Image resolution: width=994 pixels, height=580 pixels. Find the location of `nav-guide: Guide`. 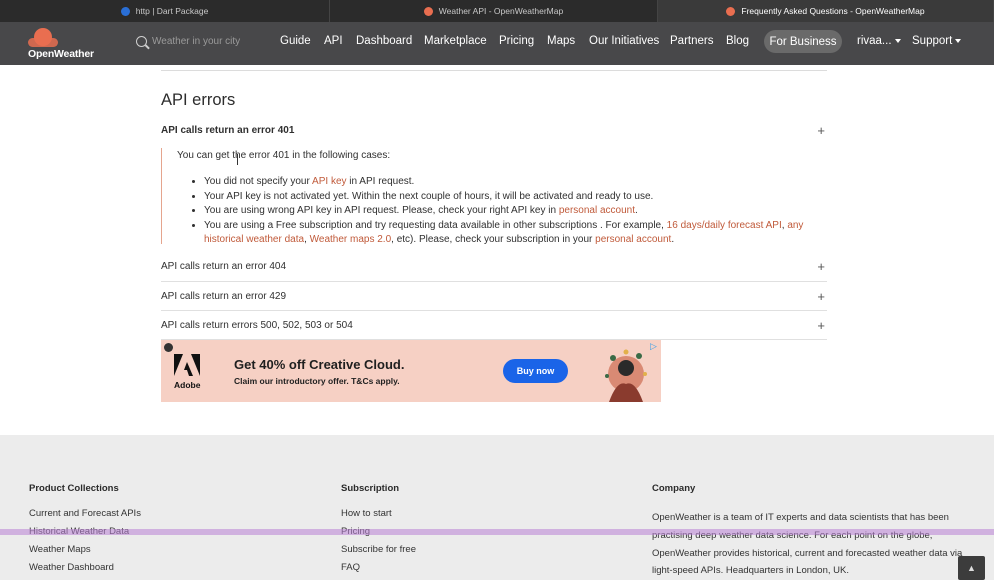

nav-guide: Guide is located at coordinates (295, 41).